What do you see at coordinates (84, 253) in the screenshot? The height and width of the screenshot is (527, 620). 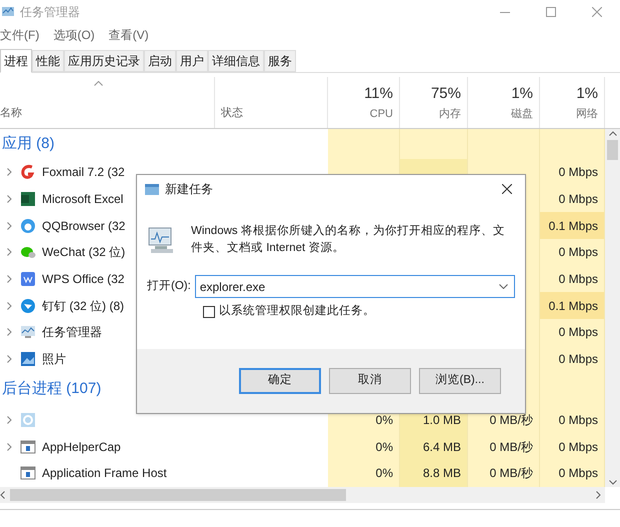 I see `process-name: WeChat (32 位)` at bounding box center [84, 253].